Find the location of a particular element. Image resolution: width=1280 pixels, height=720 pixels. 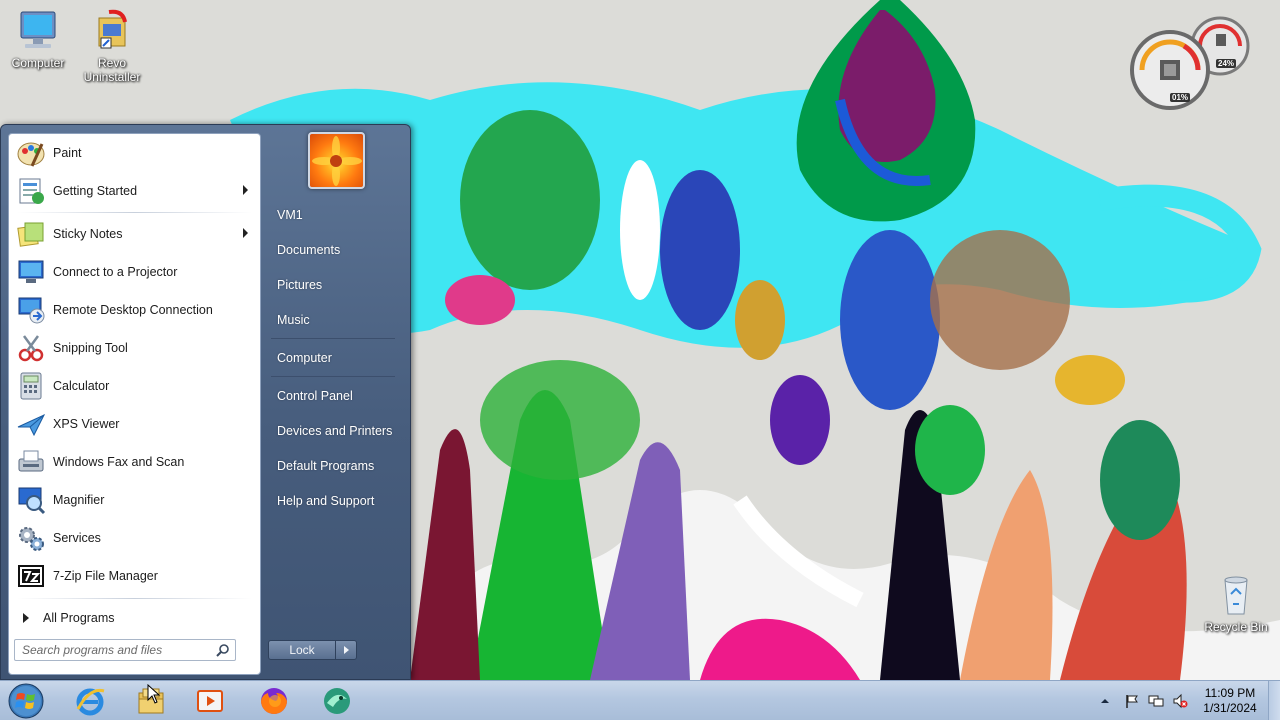

taskbar: 11:09 PM 1/31/2024 is located at coordinates (640, 700).